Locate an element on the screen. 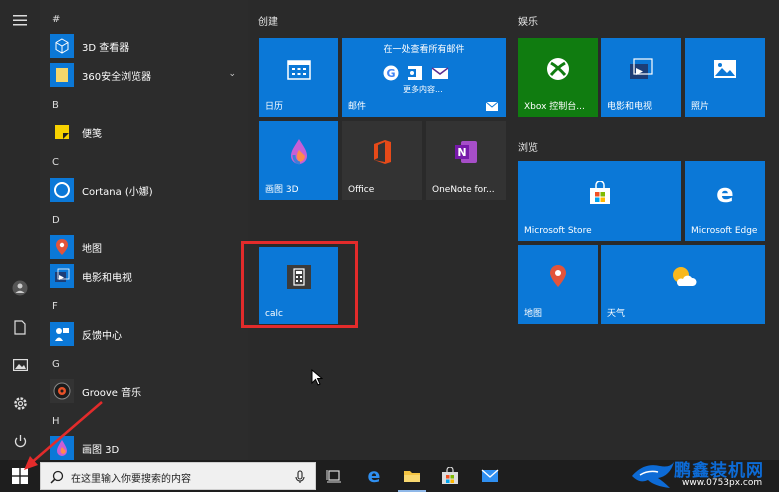  section-letter-f: F is located at coordinates (55, 306).